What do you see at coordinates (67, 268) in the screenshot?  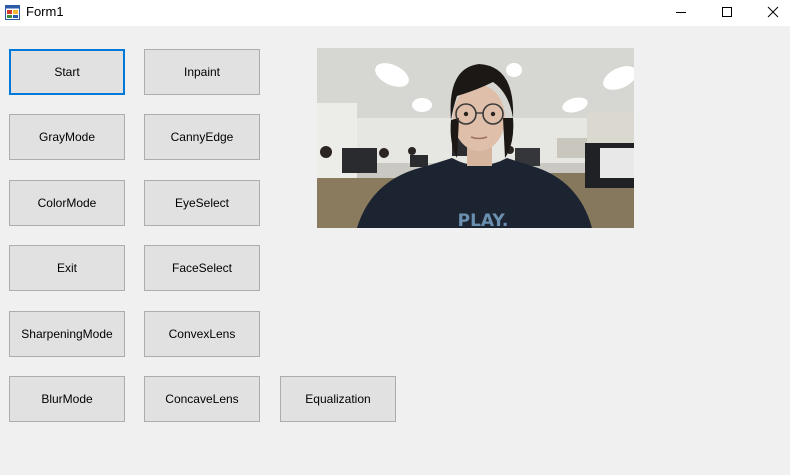 I see `exit-button: Exit` at bounding box center [67, 268].